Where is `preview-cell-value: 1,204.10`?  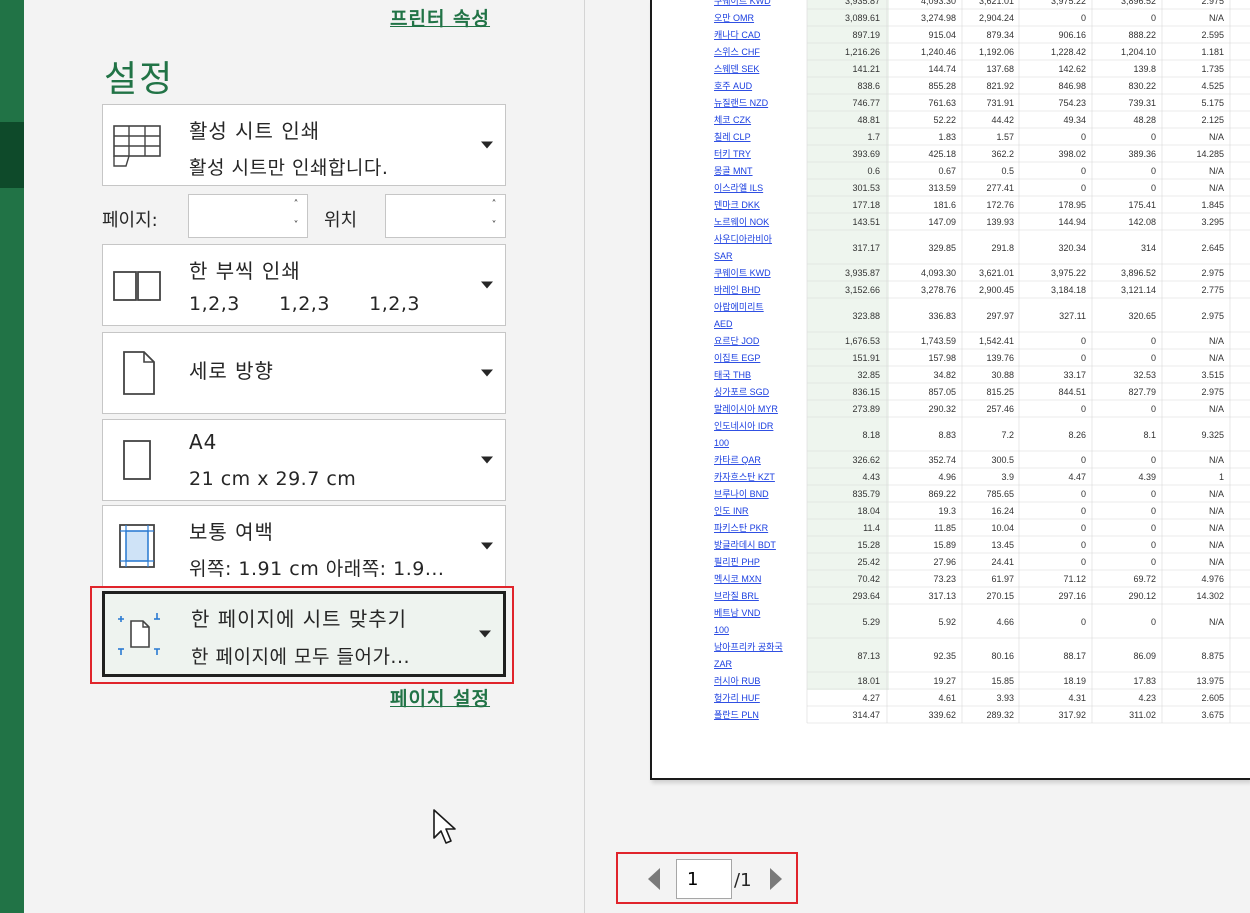 preview-cell-value: 1,204.10 is located at coordinates (1138, 52).